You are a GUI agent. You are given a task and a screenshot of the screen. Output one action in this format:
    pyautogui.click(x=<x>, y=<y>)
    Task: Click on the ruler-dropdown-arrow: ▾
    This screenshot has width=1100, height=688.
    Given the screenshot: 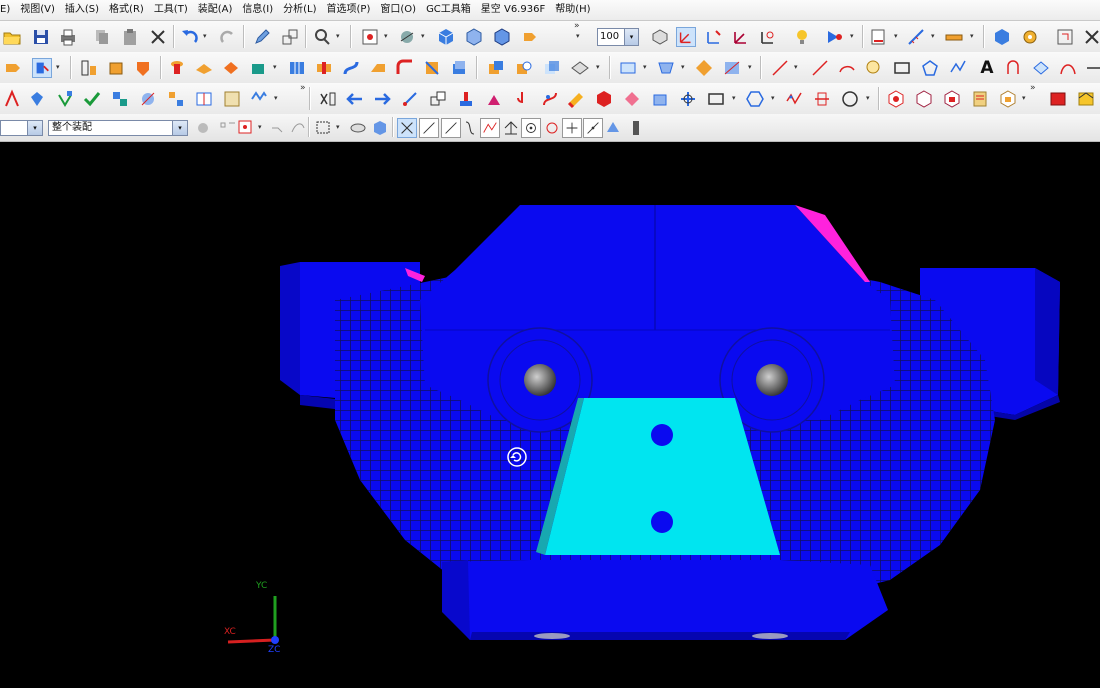 What is the action you would take?
    pyautogui.click(x=972, y=36)
    